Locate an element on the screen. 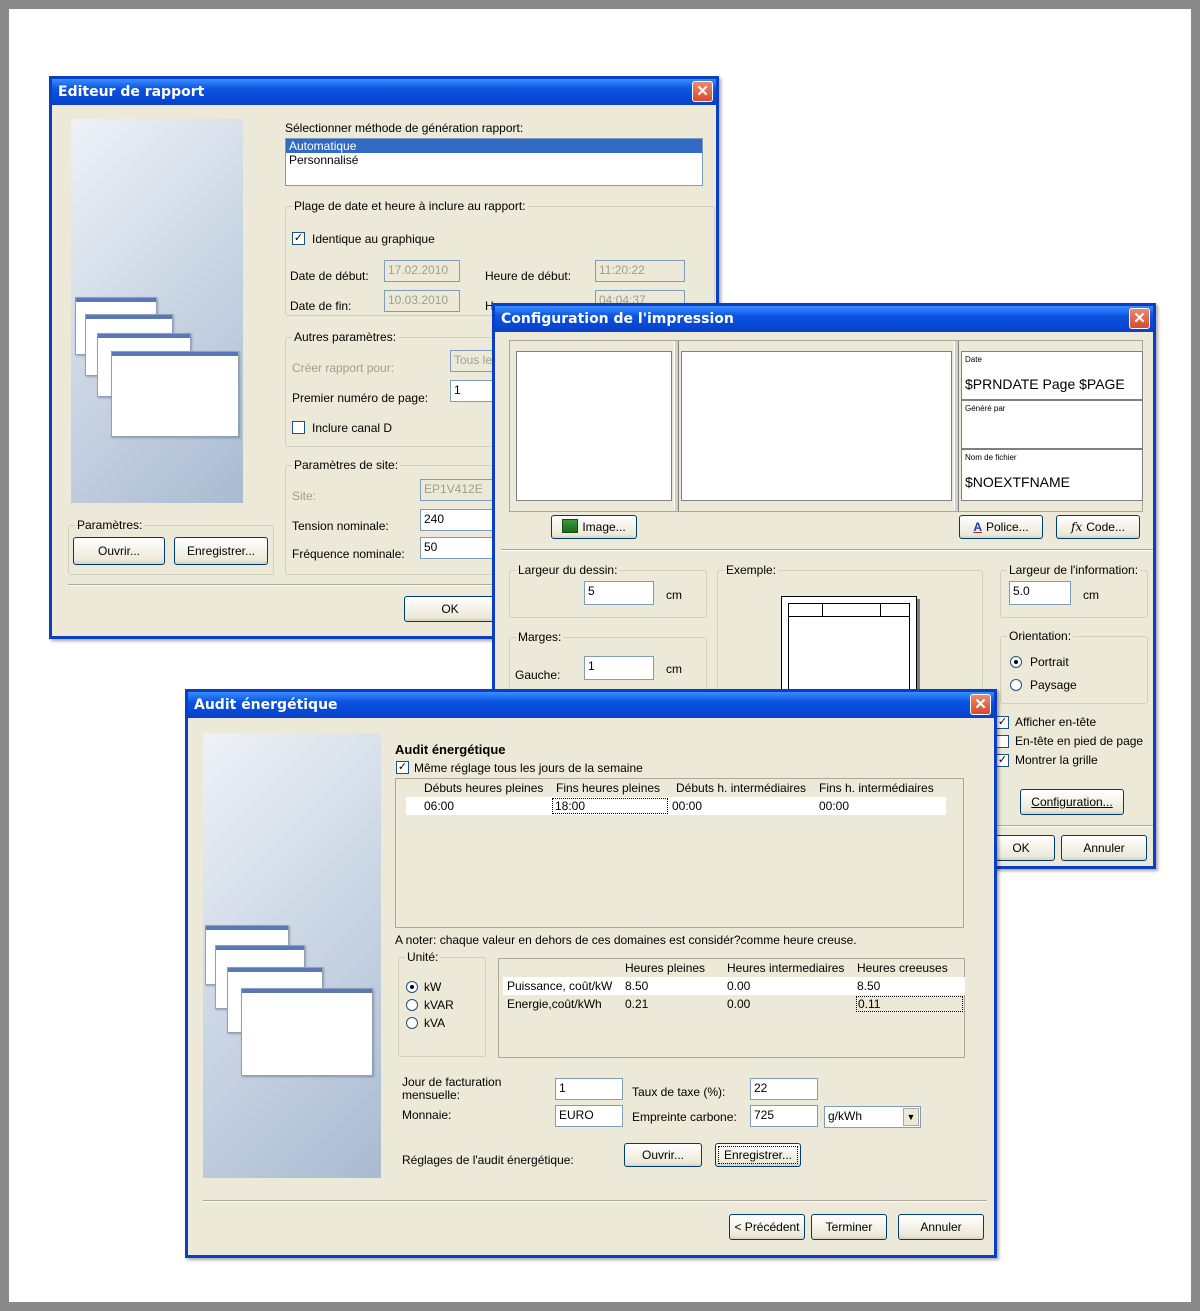 The height and width of the screenshot is (1311, 1200). unit-group-title: Unité: is located at coordinates (423, 957).